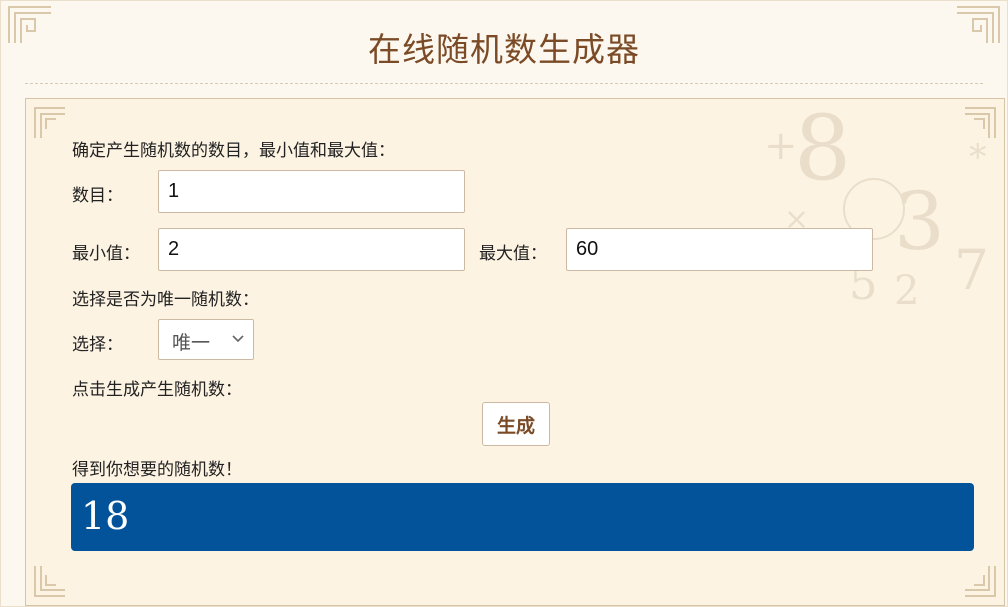 This screenshot has height=607, width=1008. I want to click on select-value: 唯一, so click(191, 343).